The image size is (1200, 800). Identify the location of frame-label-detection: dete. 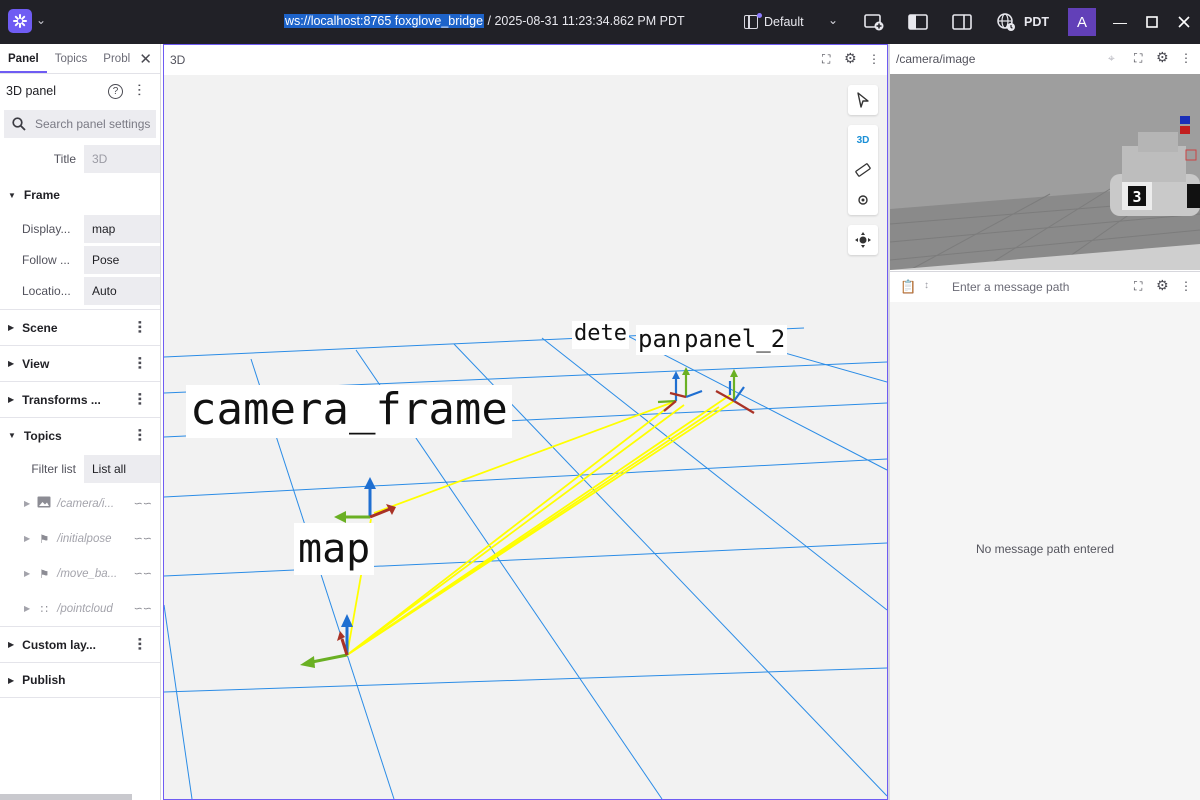
(600, 335).